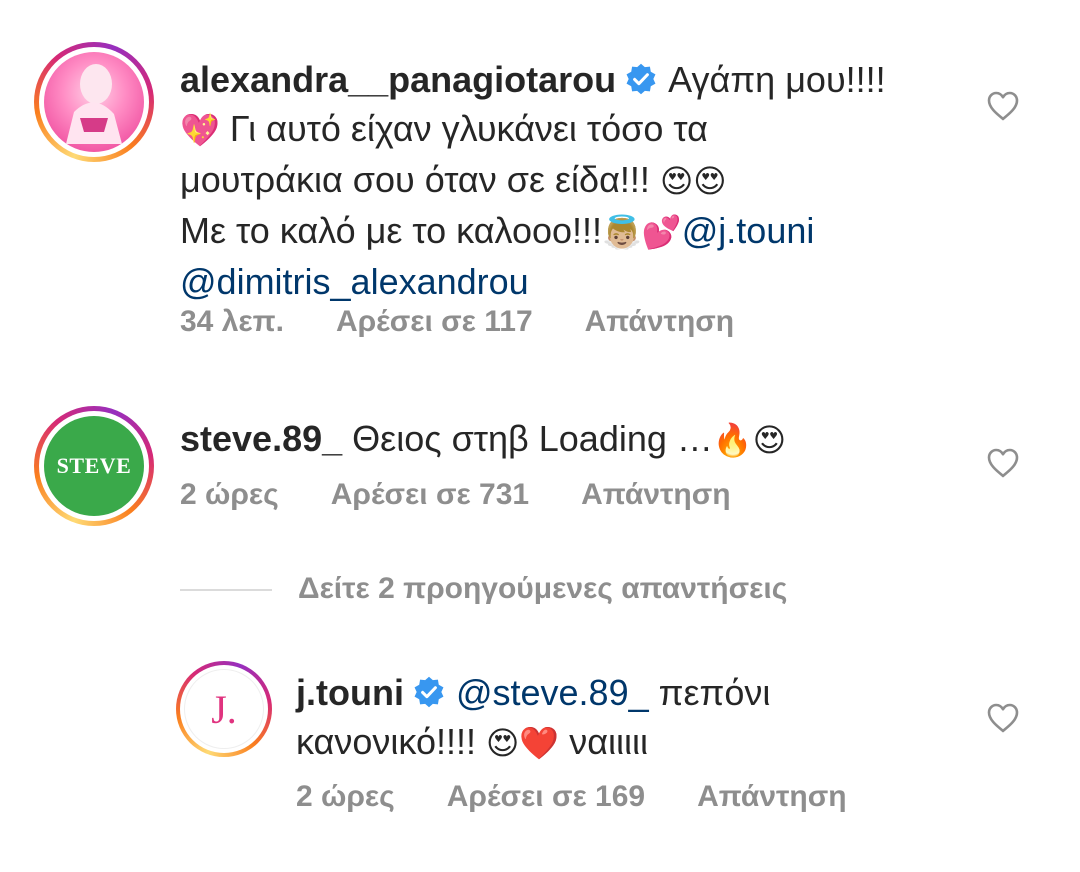 This screenshot has width=1080, height=872. Describe the element at coordinates (434, 321) in the screenshot. I see `likes-count: Αρέσει σε 117` at that location.